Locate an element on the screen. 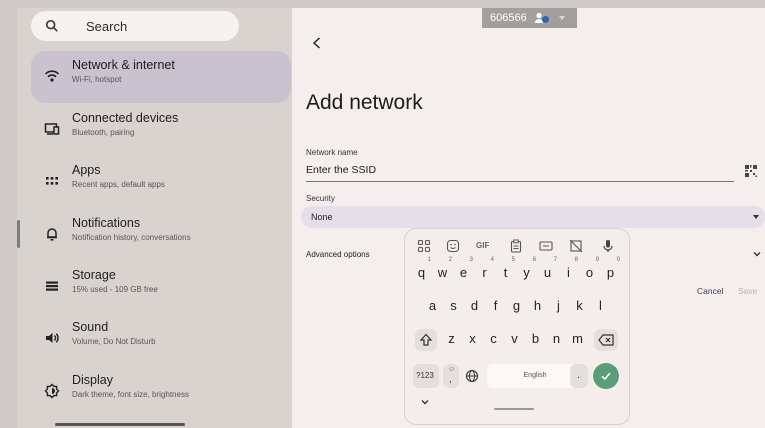  symbols-key-label: ?123 is located at coordinates (425, 375).